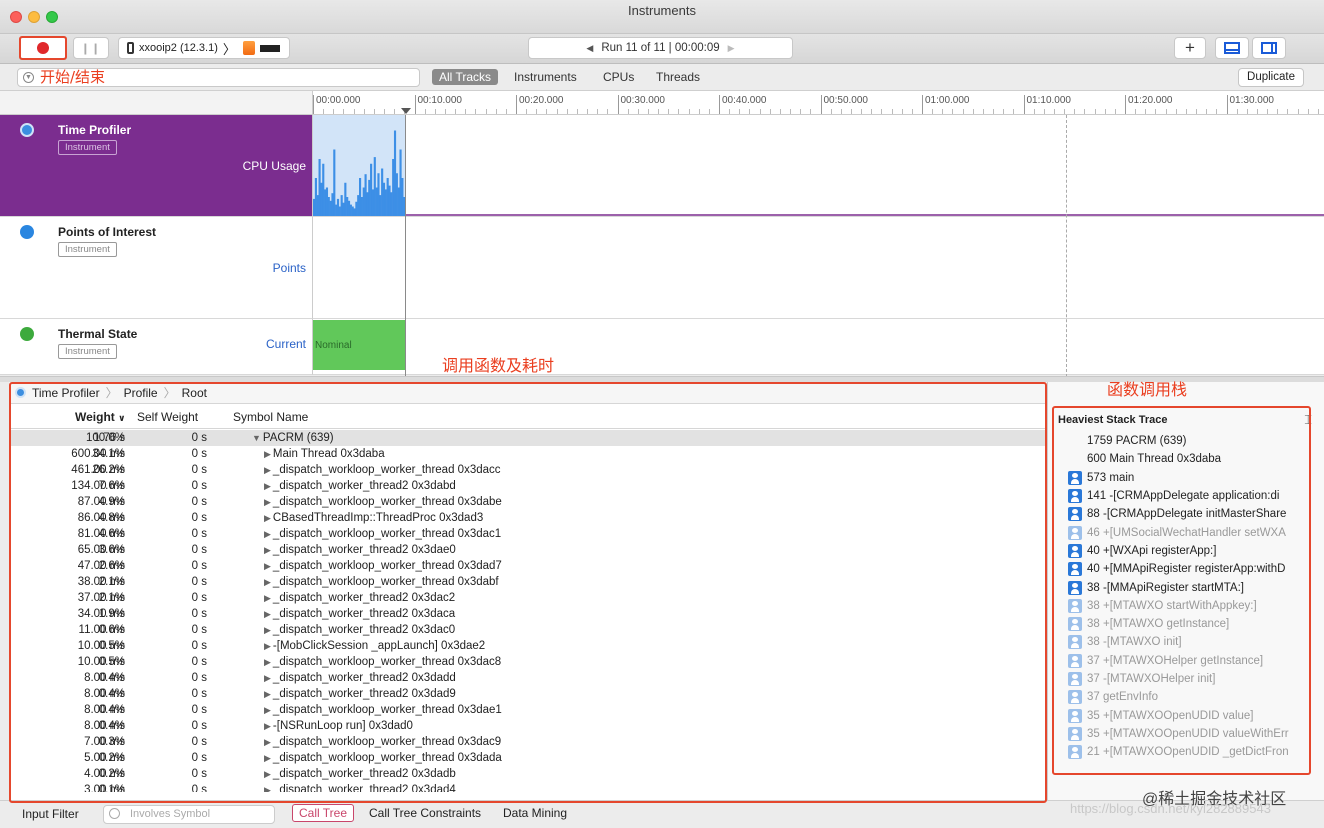 The width and height of the screenshot is (1324, 828). What do you see at coordinates (818, 268) in the screenshot?
I see `points-lane` at bounding box center [818, 268].